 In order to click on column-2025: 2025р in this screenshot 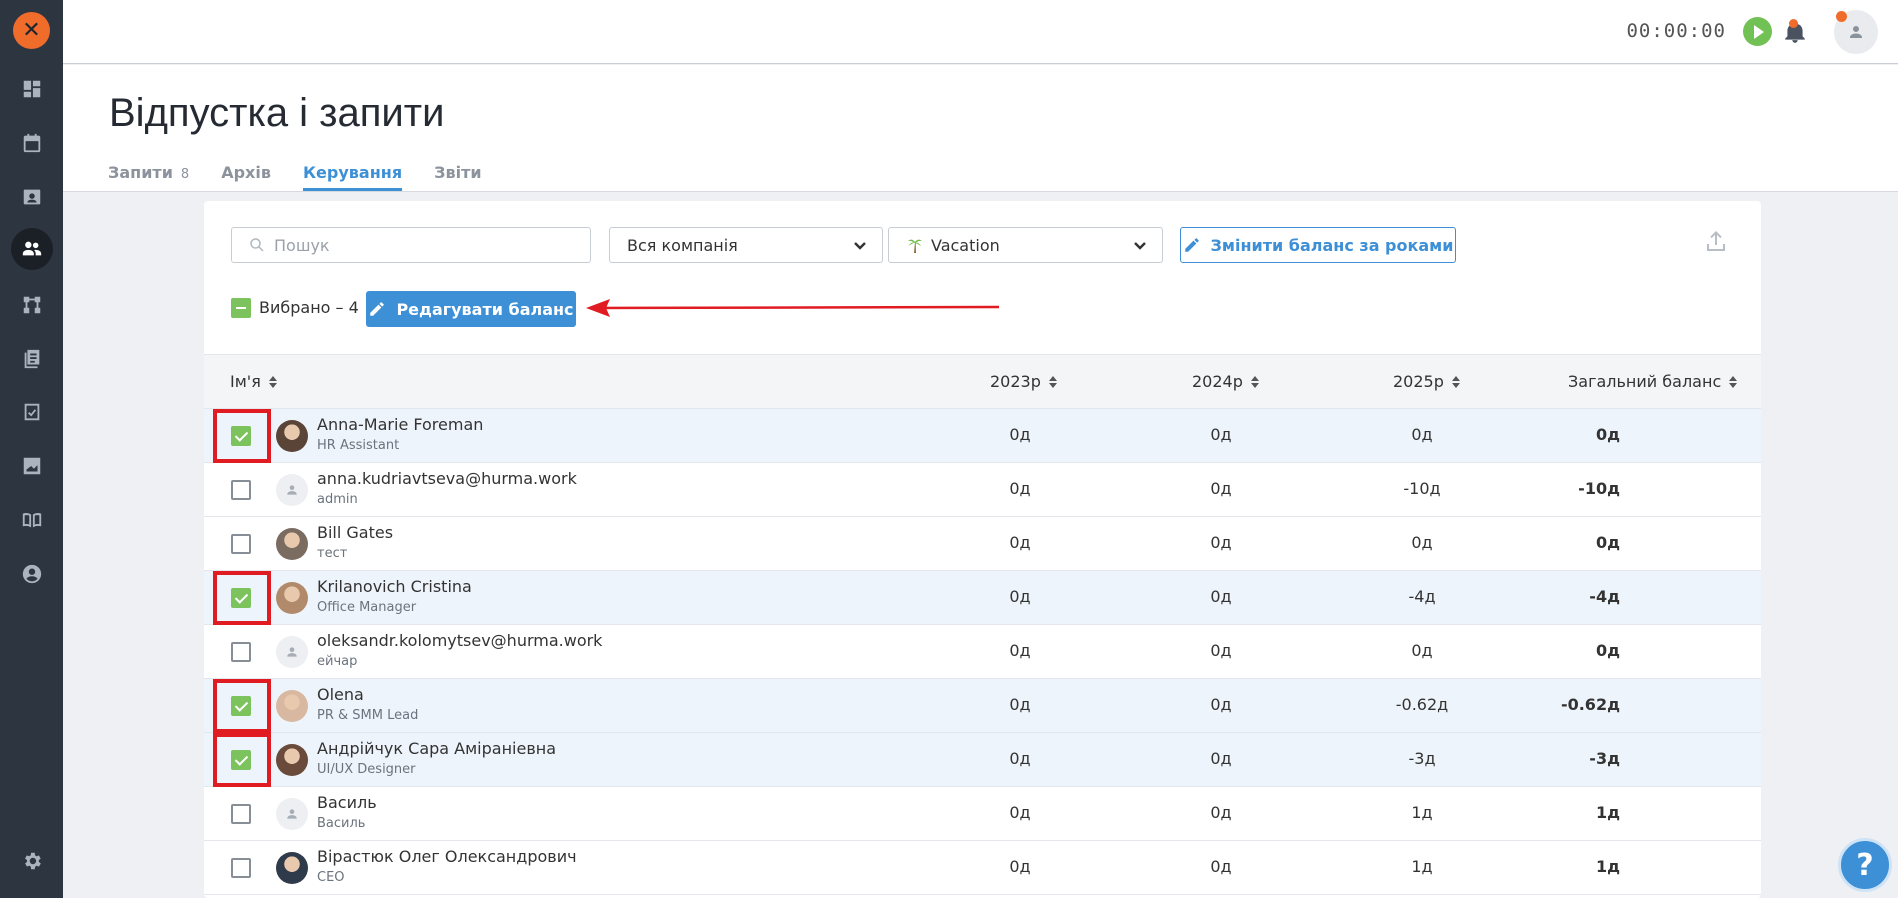, I will do `click(1426, 381)`.